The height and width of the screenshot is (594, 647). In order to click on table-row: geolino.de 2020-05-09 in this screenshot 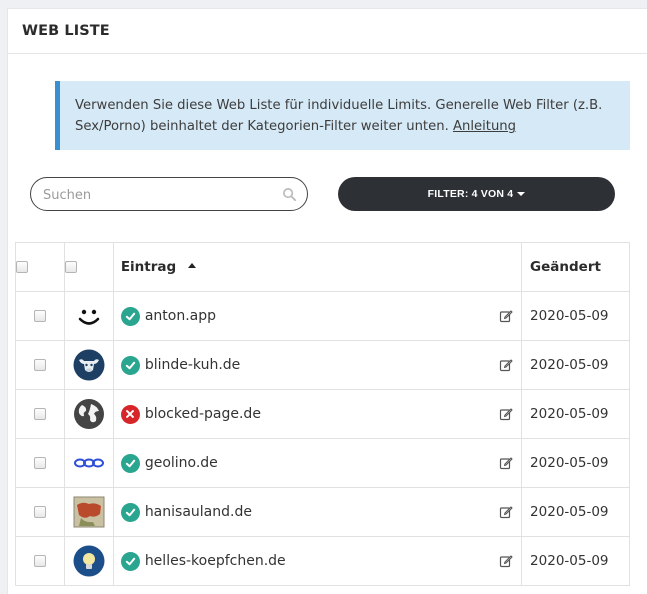, I will do `click(322, 463)`.